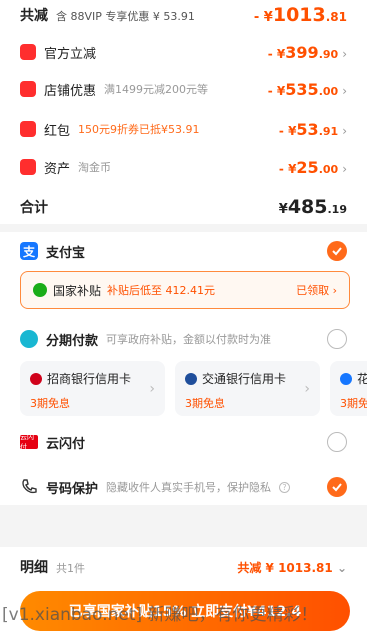 This screenshot has height=635, width=367. Describe the element at coordinates (28, 52) in the screenshot. I see `lightning-icon` at that location.